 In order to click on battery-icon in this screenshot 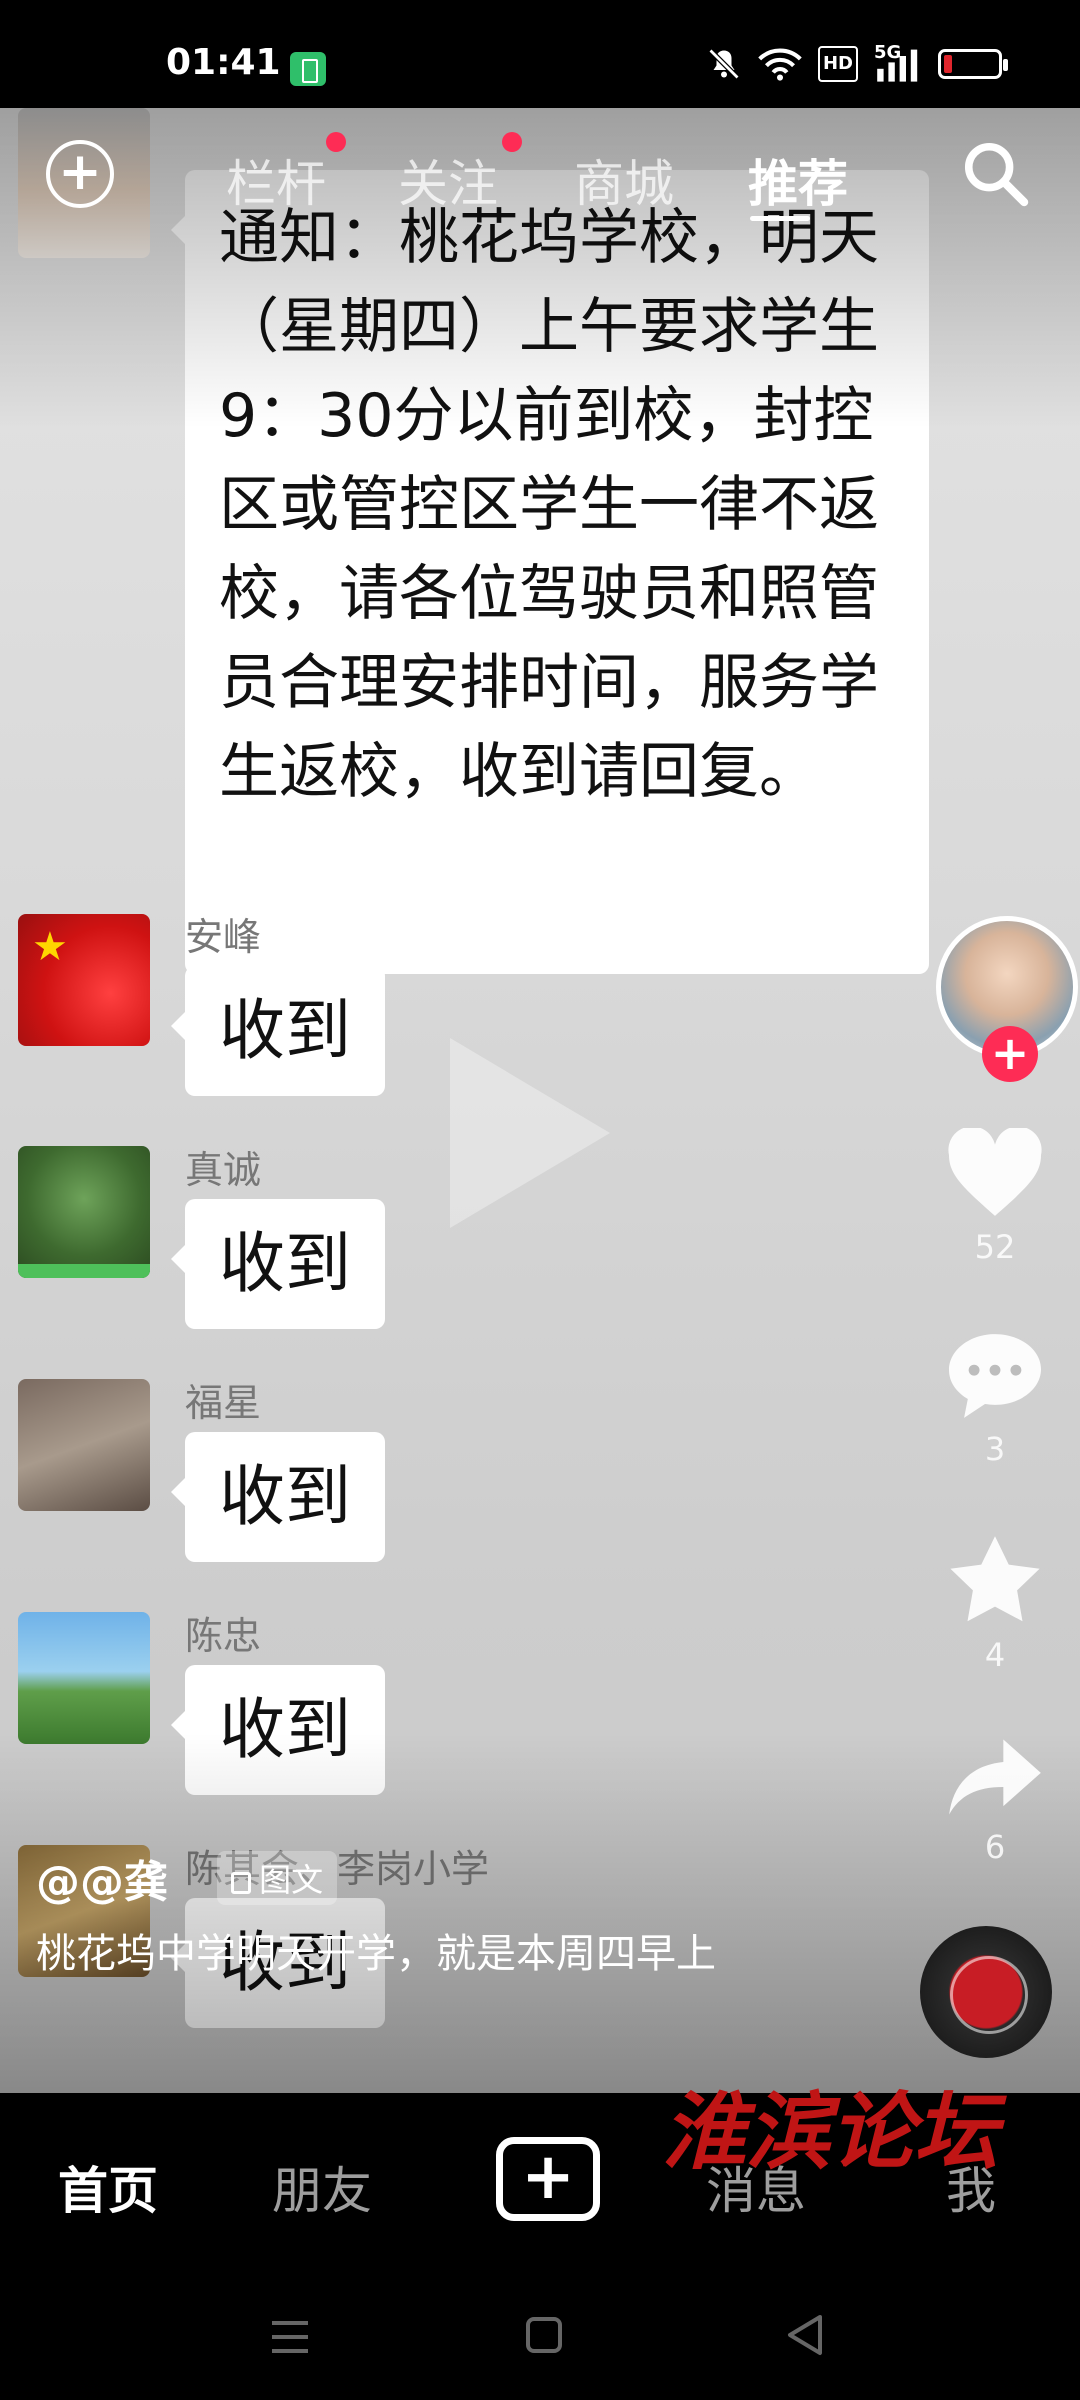, I will do `click(973, 64)`.